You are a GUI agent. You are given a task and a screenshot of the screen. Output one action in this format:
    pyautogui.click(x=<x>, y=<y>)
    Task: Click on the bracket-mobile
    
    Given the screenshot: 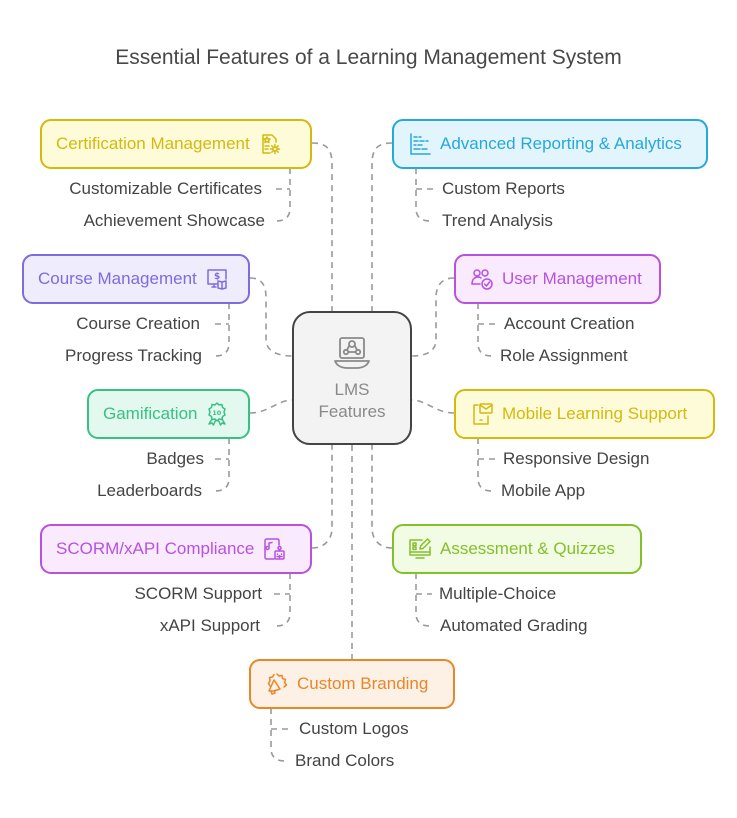 What is the action you would take?
    pyautogui.click(x=486, y=465)
    